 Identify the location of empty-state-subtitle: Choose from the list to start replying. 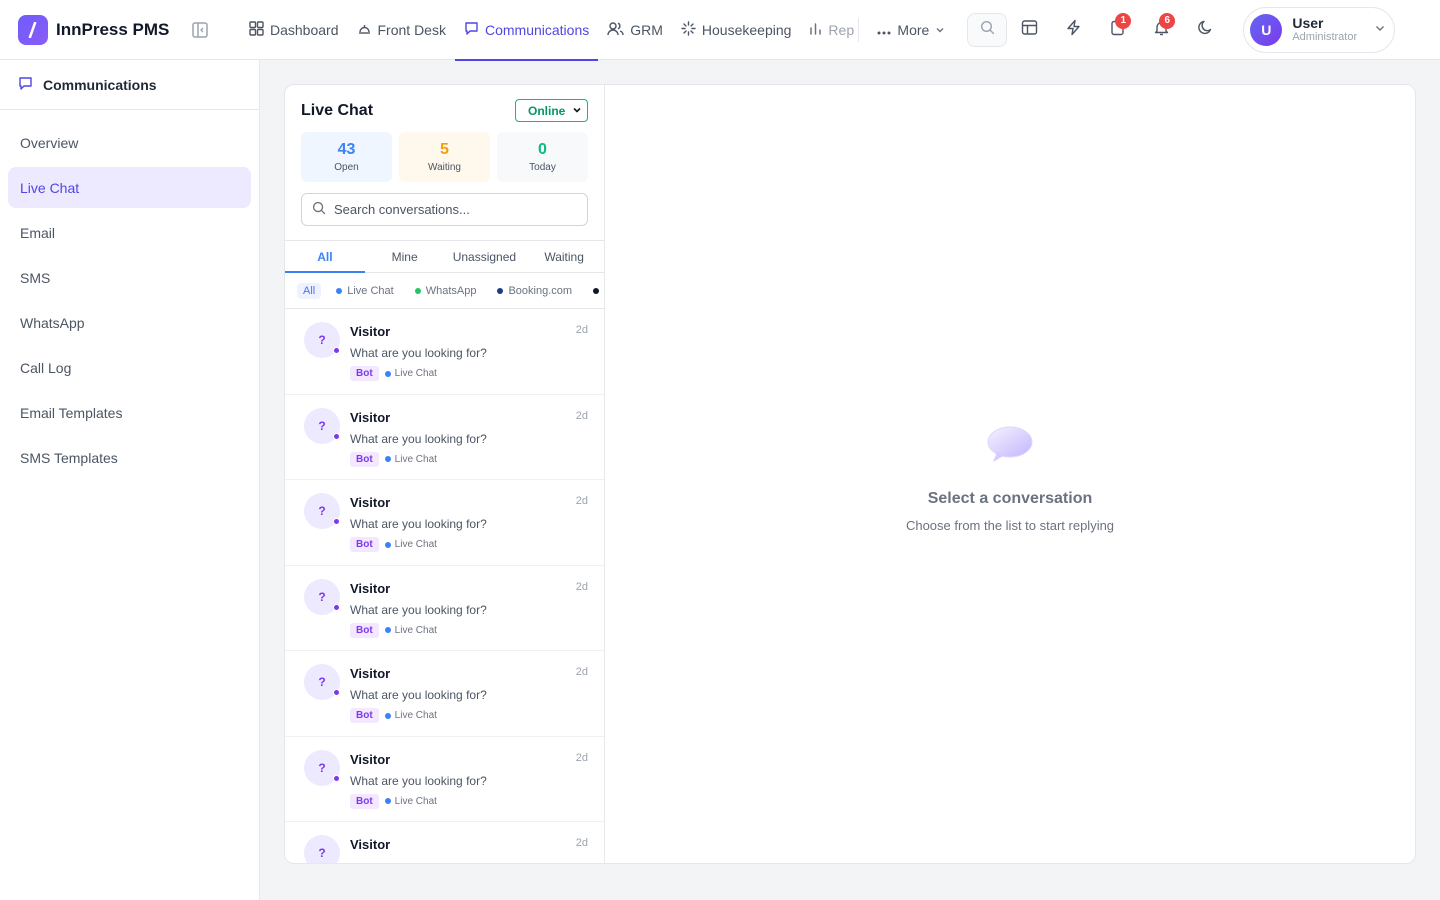
(1010, 525).